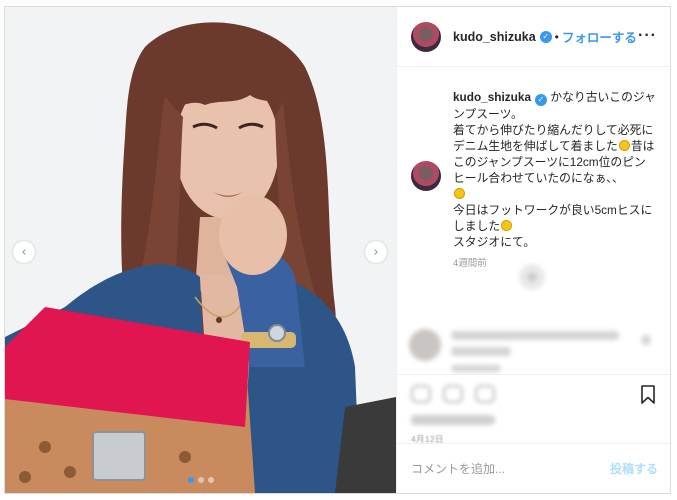 The image size is (677, 500). What do you see at coordinates (494, 37) in the screenshot?
I see `username-link: kudo_shizuka` at bounding box center [494, 37].